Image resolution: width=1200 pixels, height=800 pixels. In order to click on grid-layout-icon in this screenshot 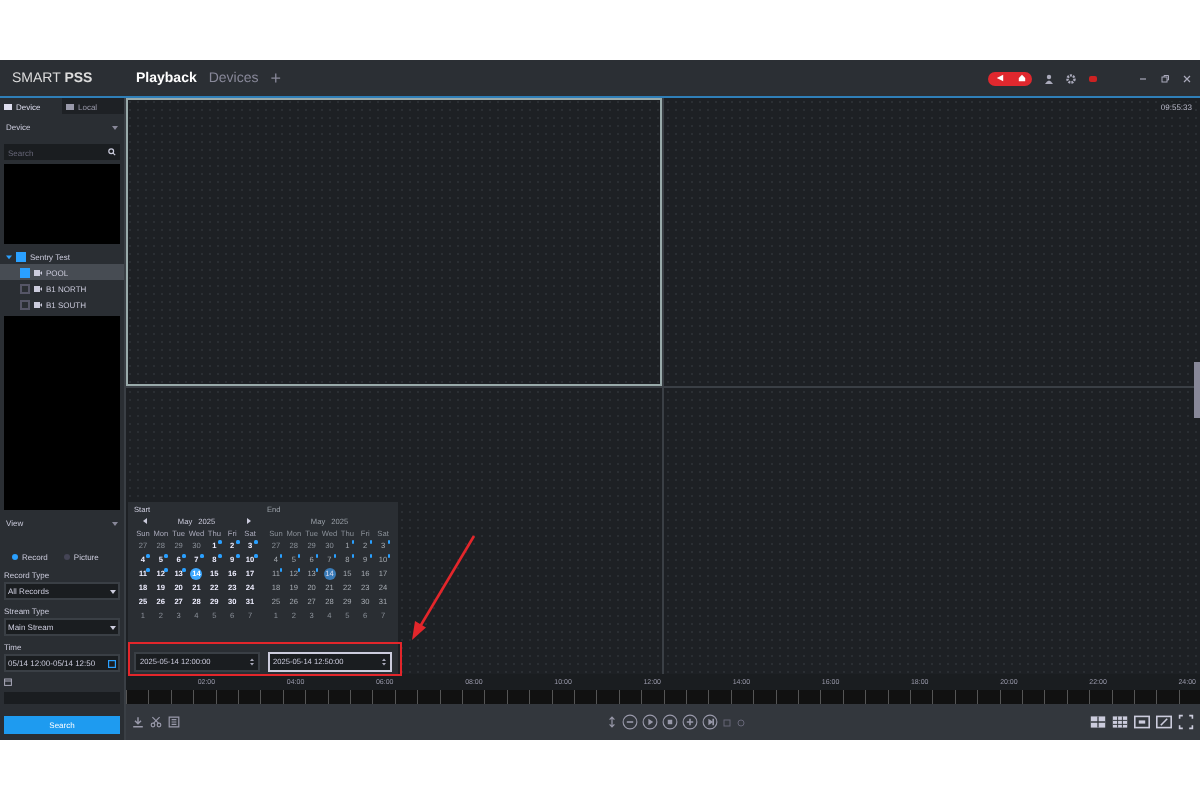, I will do `click(1098, 722)`.